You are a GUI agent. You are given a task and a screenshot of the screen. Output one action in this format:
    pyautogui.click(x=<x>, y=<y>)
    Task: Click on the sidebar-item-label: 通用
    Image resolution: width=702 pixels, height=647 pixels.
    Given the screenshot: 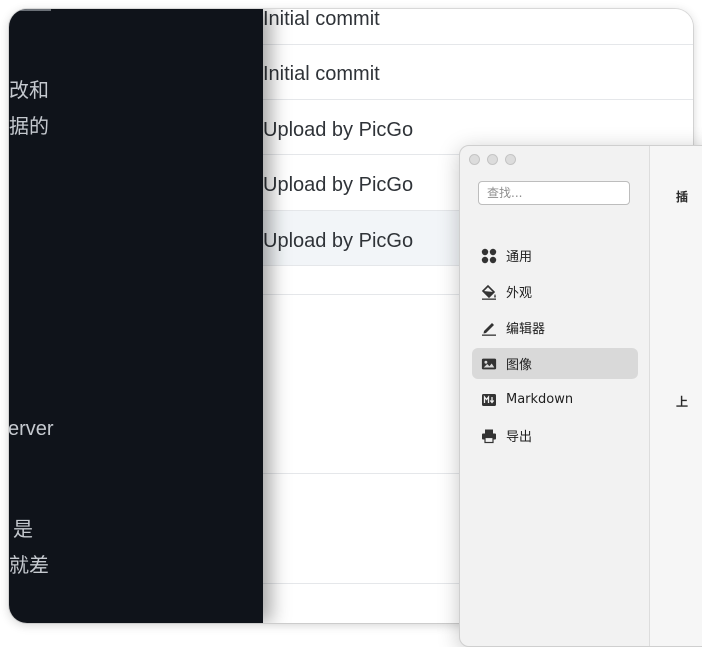 What is the action you would take?
    pyautogui.click(x=519, y=257)
    